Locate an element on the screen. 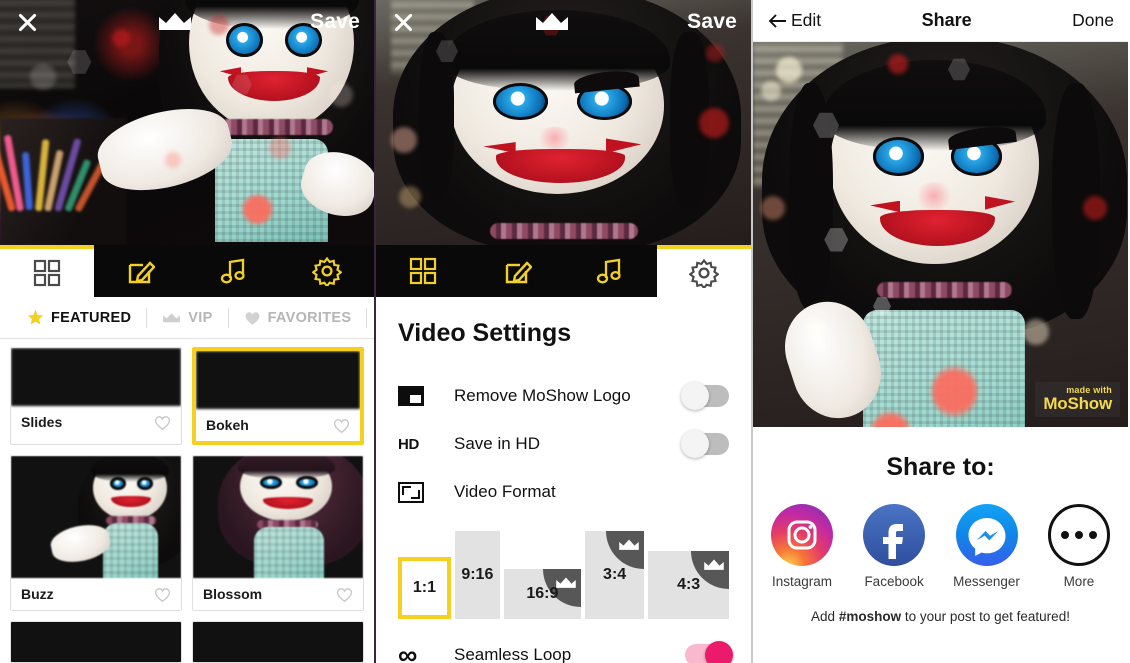  template-name: Slides is located at coordinates (42, 422).